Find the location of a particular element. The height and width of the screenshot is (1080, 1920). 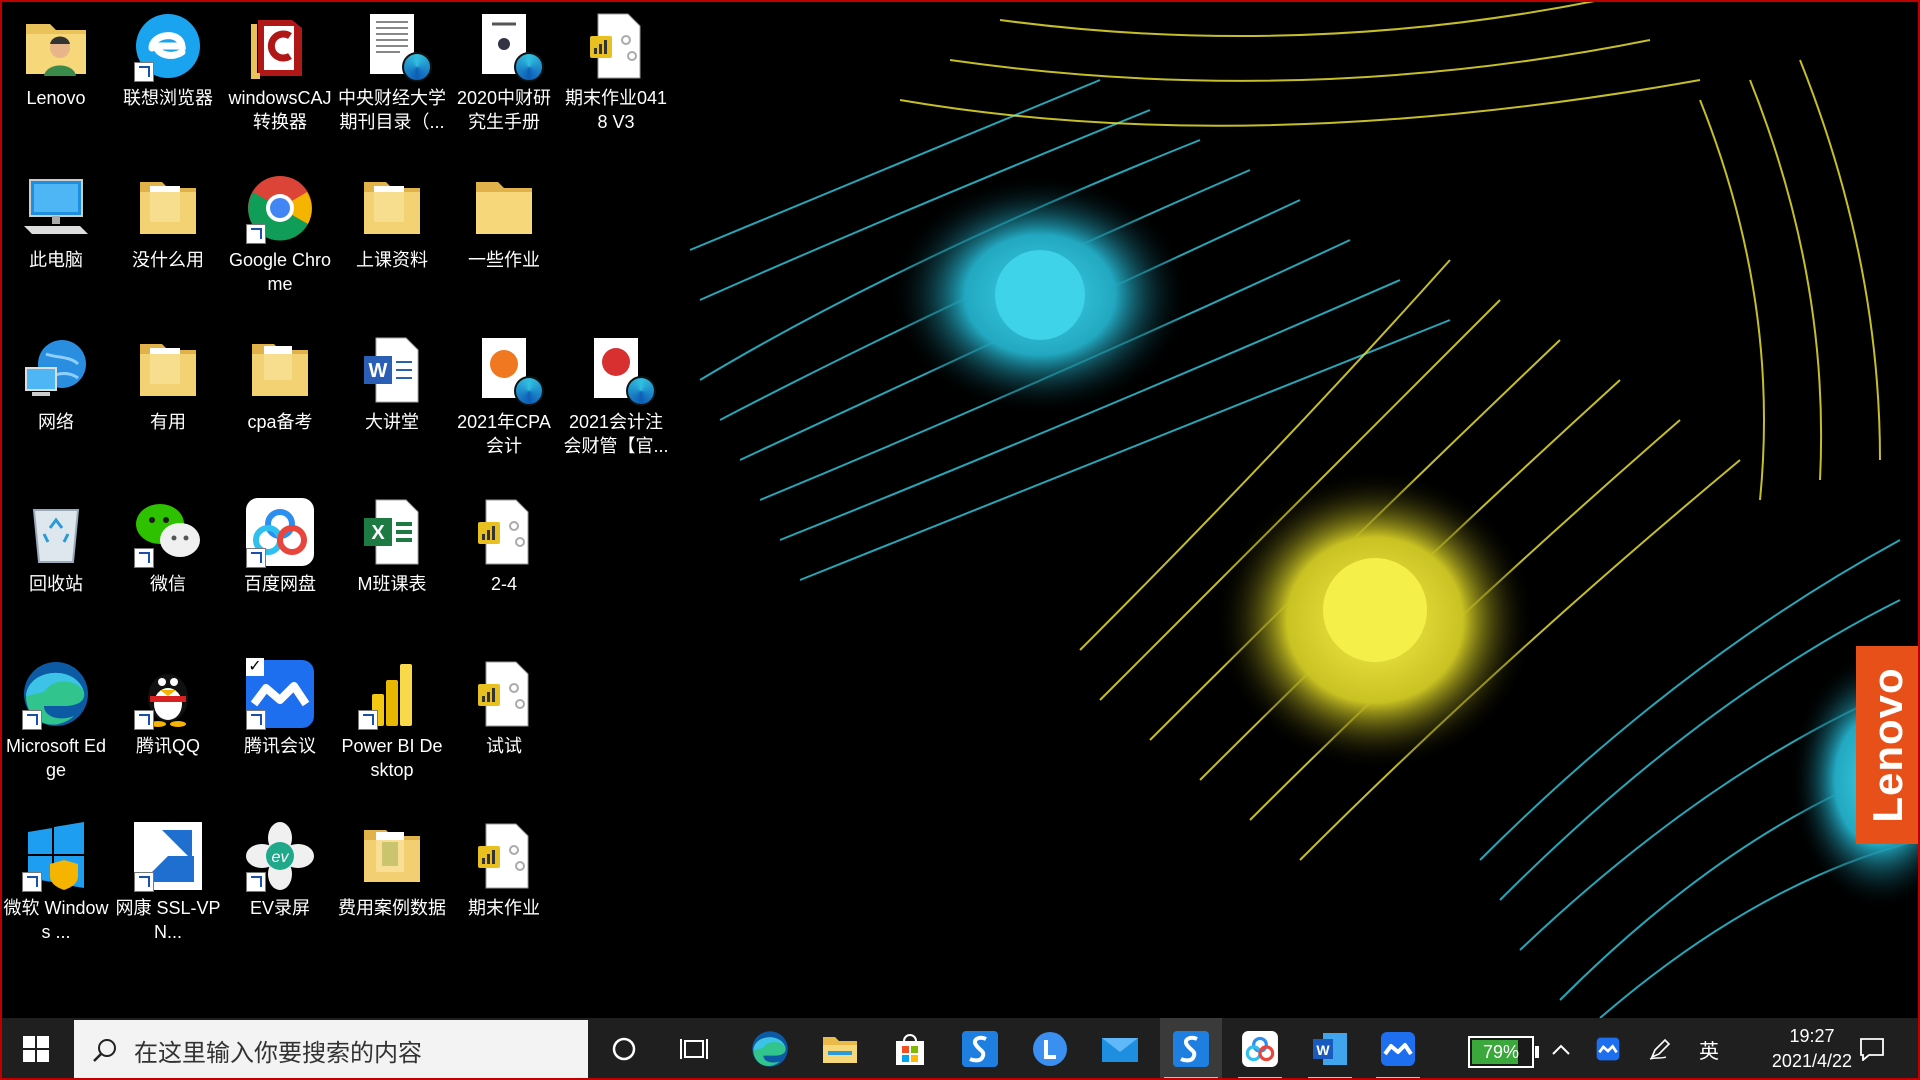

notification-icon is located at coordinates (1872, 1049).